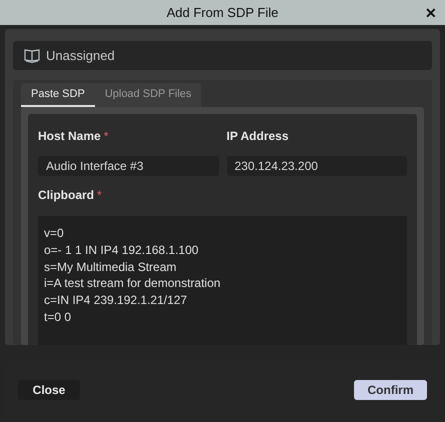 The width and height of the screenshot is (445, 422). Describe the element at coordinates (431, 13) in the screenshot. I see `close-button: ✕` at that location.